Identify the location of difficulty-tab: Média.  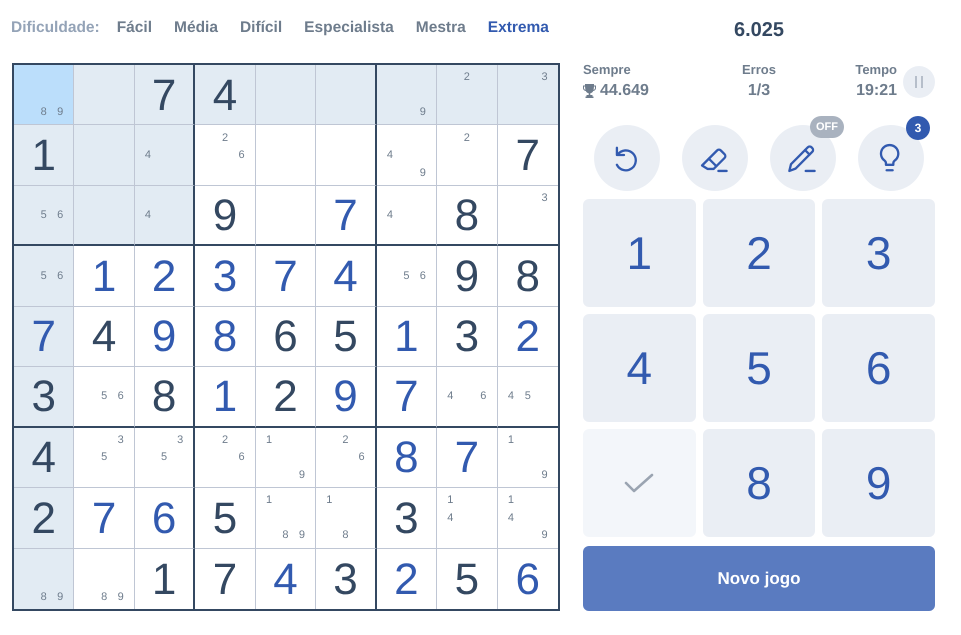
(196, 28).